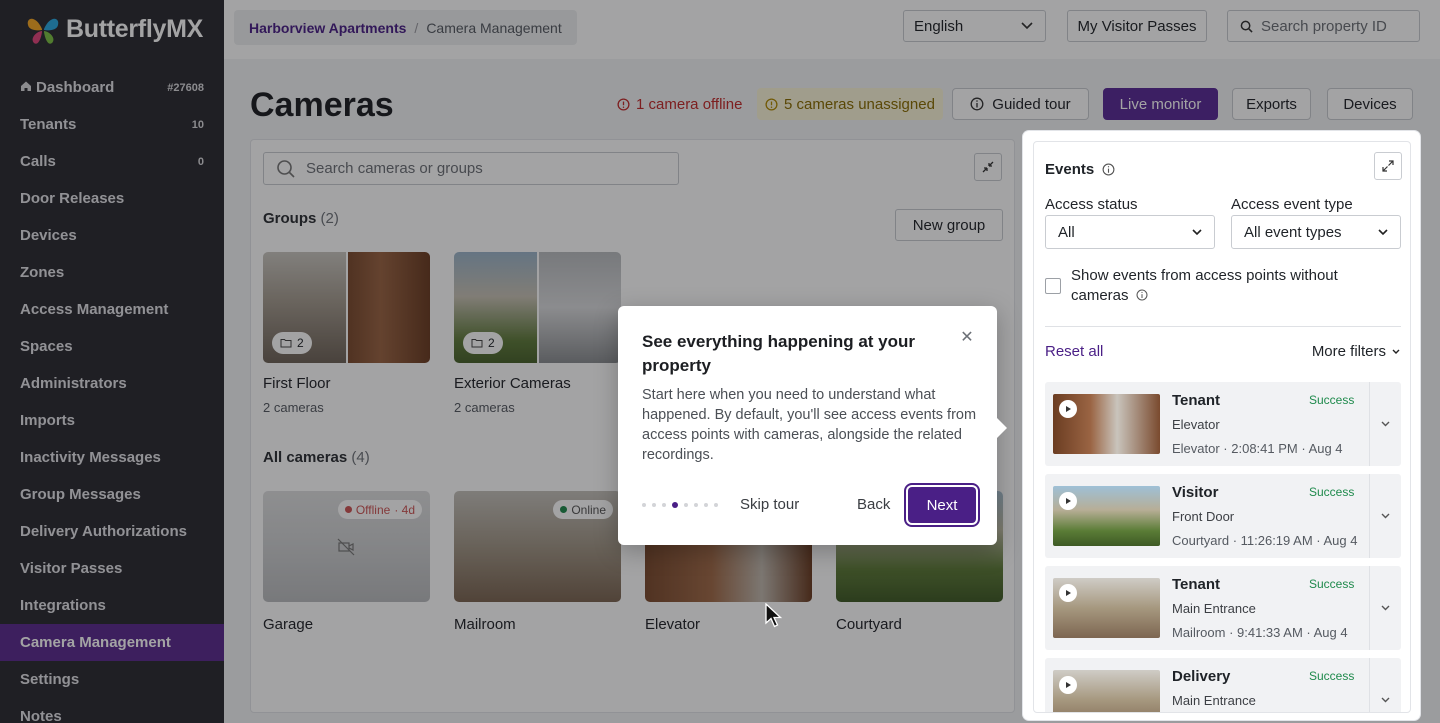 The height and width of the screenshot is (723, 1440). I want to click on sidebar-item-label: Calls, so click(38, 161).